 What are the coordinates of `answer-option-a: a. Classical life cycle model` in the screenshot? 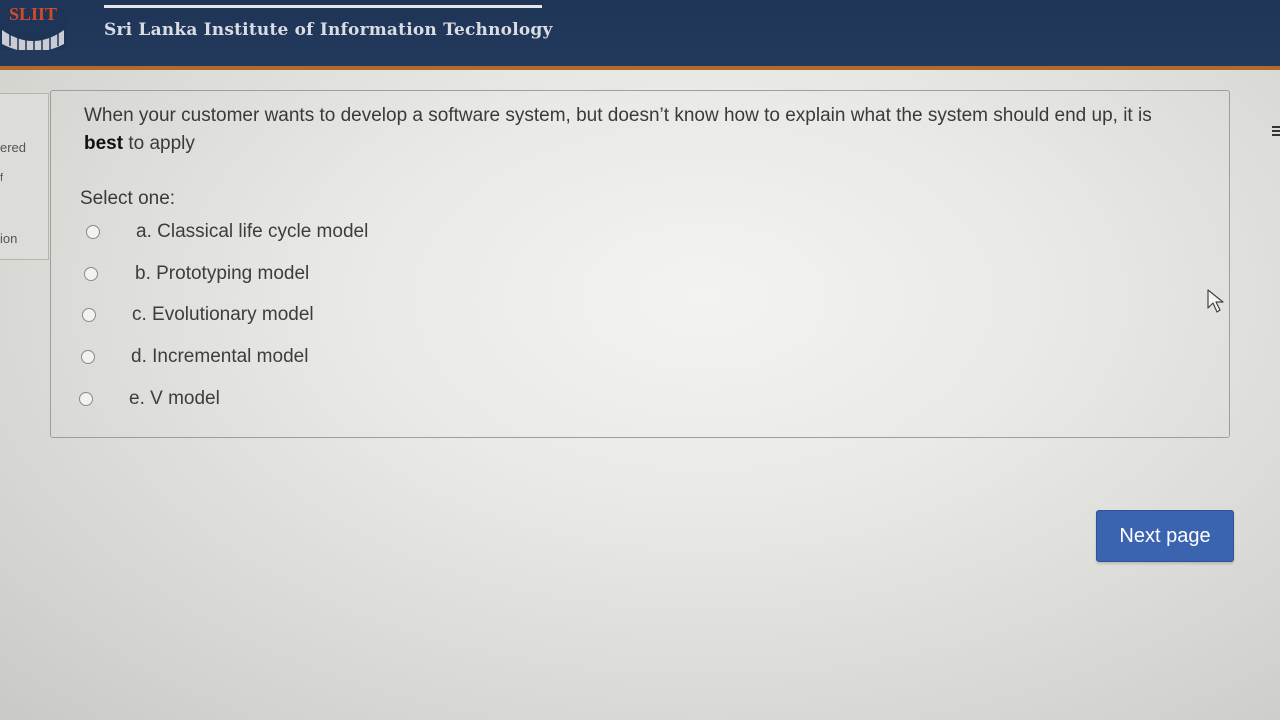 It's located at (227, 232).